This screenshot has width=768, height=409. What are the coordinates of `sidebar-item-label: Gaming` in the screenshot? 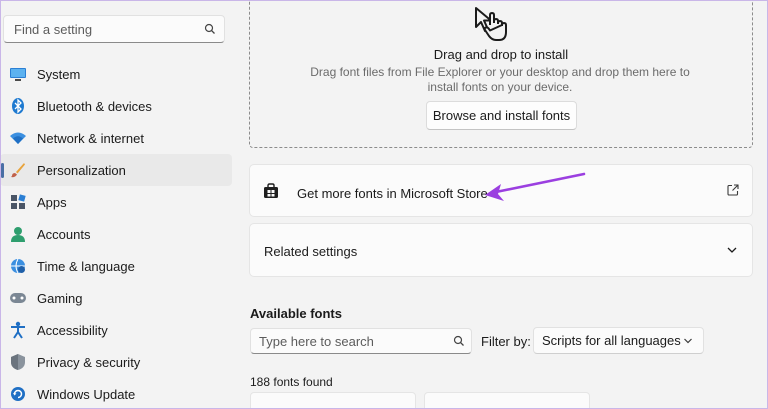 It's located at (60, 298).